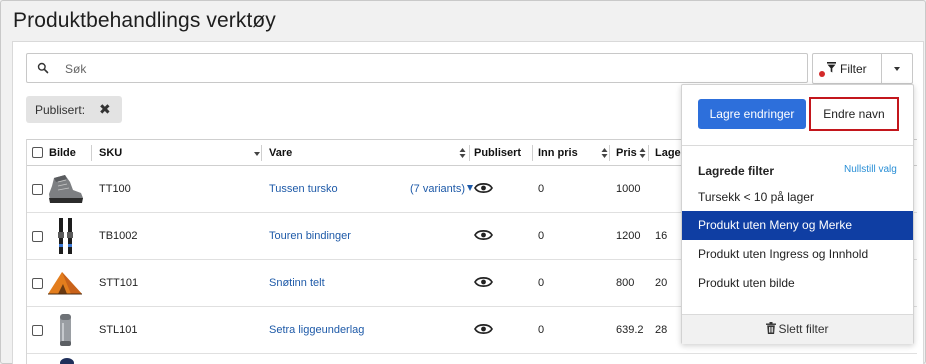  What do you see at coordinates (797, 254) in the screenshot?
I see `saved-filter-item: Produkt uten Ingress og Innhold` at bounding box center [797, 254].